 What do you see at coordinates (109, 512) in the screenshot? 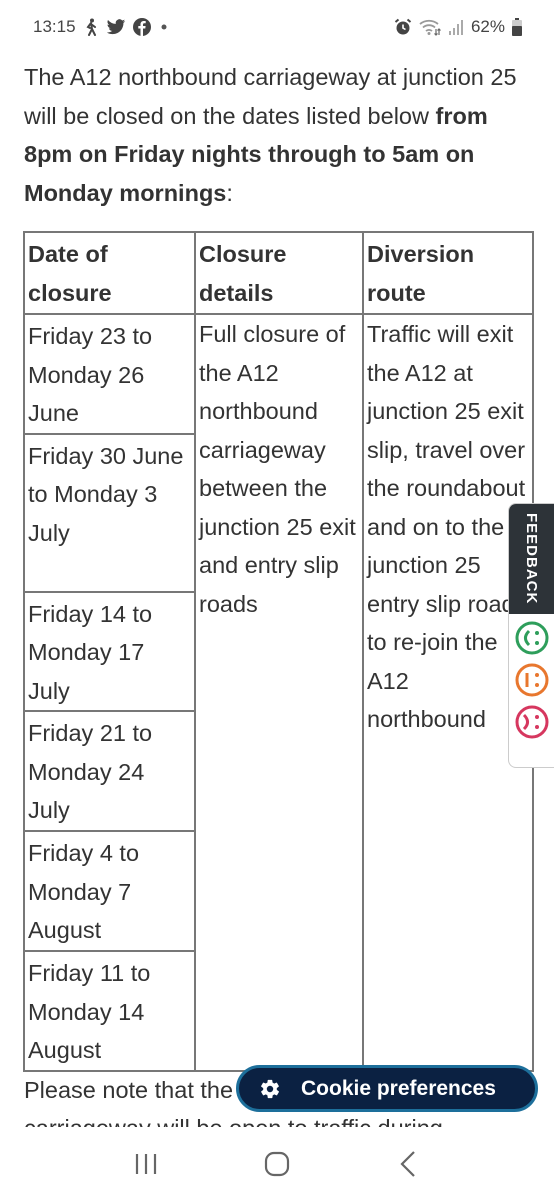
I see `closure-date: Friday 30 June to Monday 3 July` at bounding box center [109, 512].